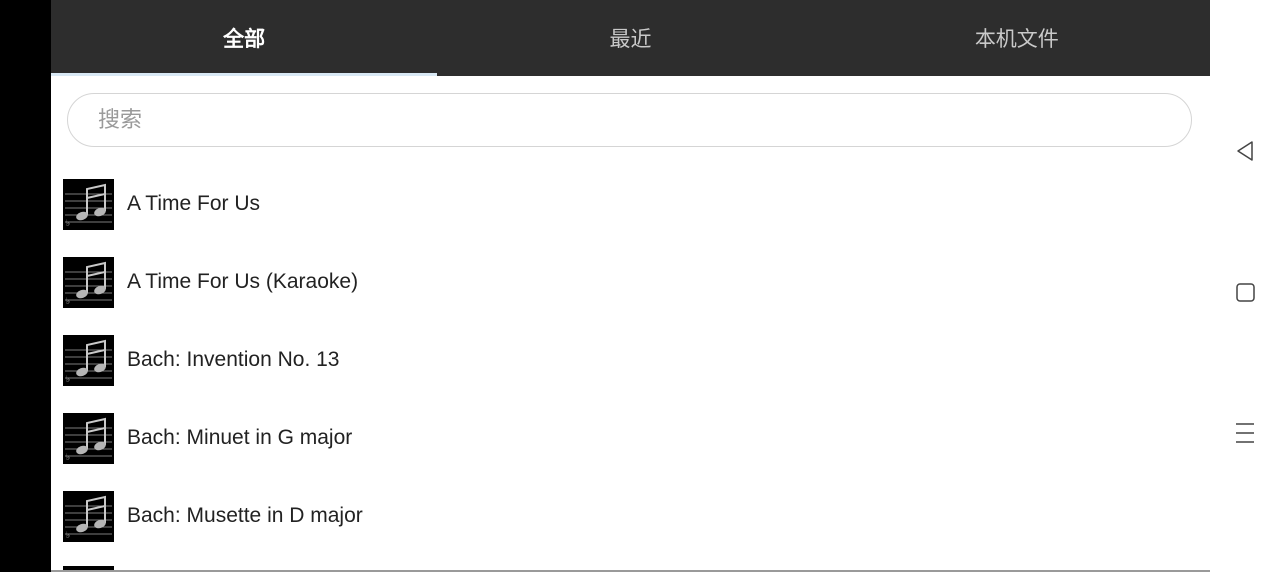 The width and height of the screenshot is (1280, 572). What do you see at coordinates (244, 38) in the screenshot?
I see `tab-all: 全部` at bounding box center [244, 38].